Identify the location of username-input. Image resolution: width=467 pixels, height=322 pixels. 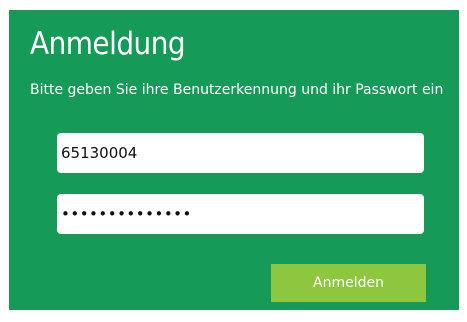
(240, 153).